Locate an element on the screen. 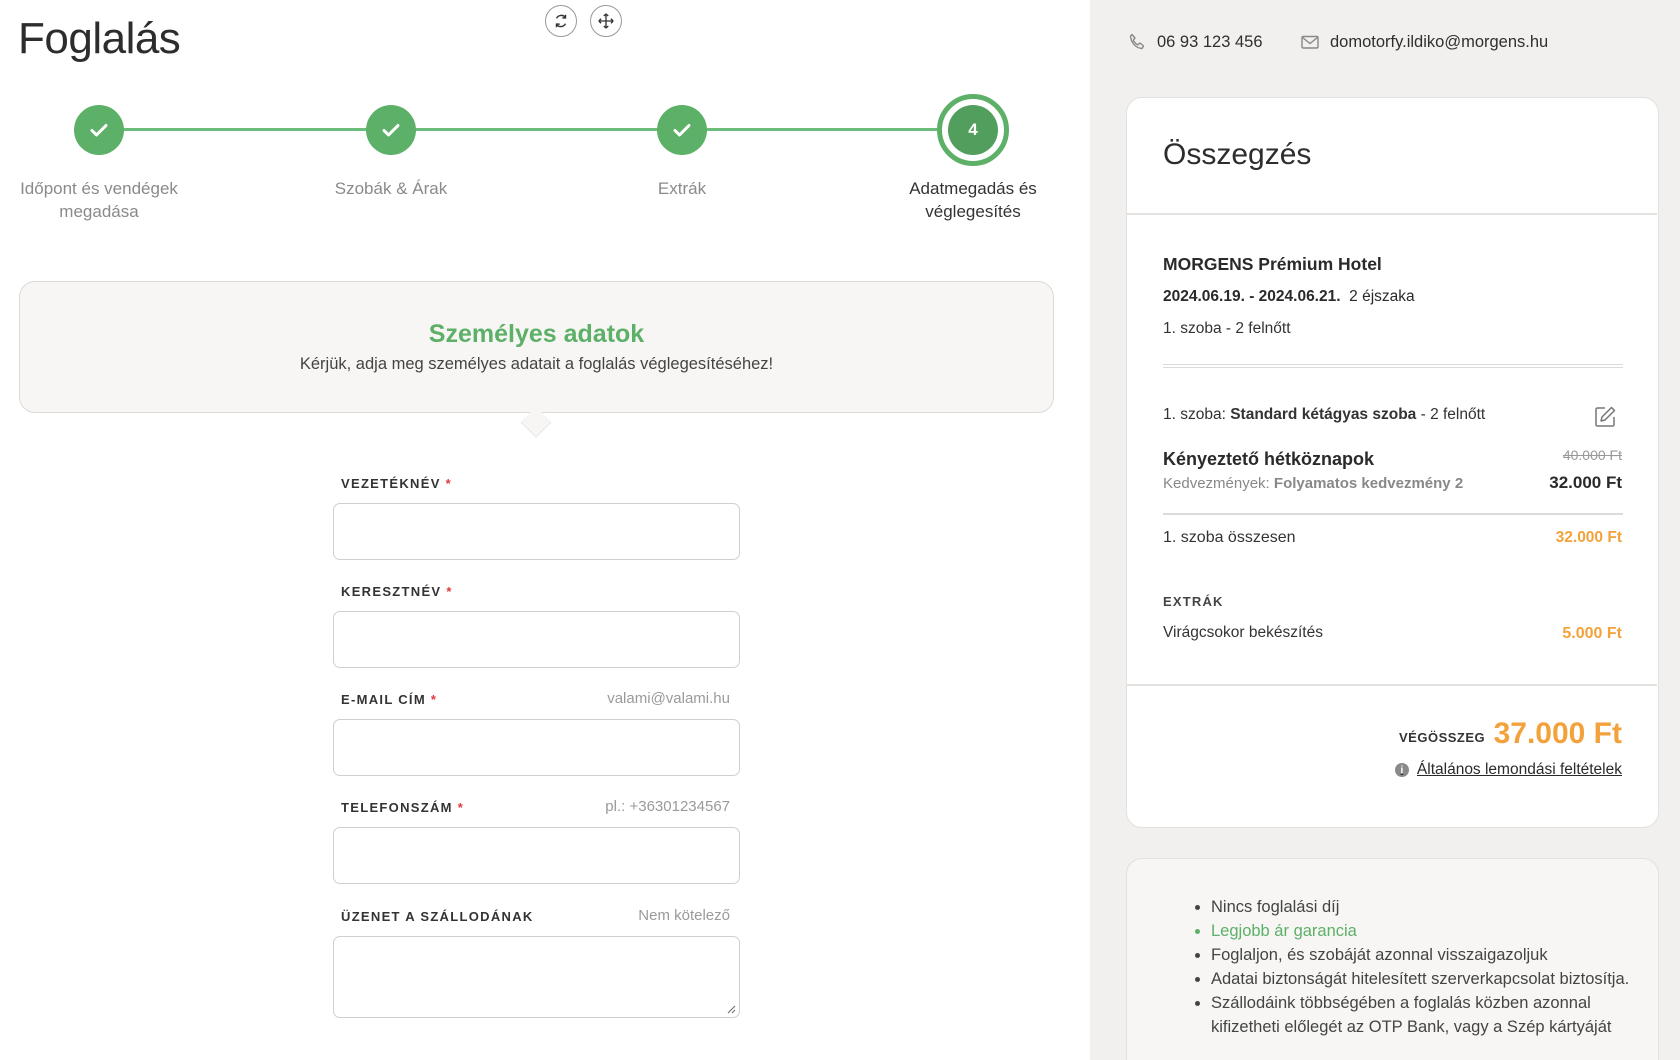 Image resolution: width=1680 pixels, height=1060 pixels. room-total-label: 1. szoba összesen is located at coordinates (1229, 537).